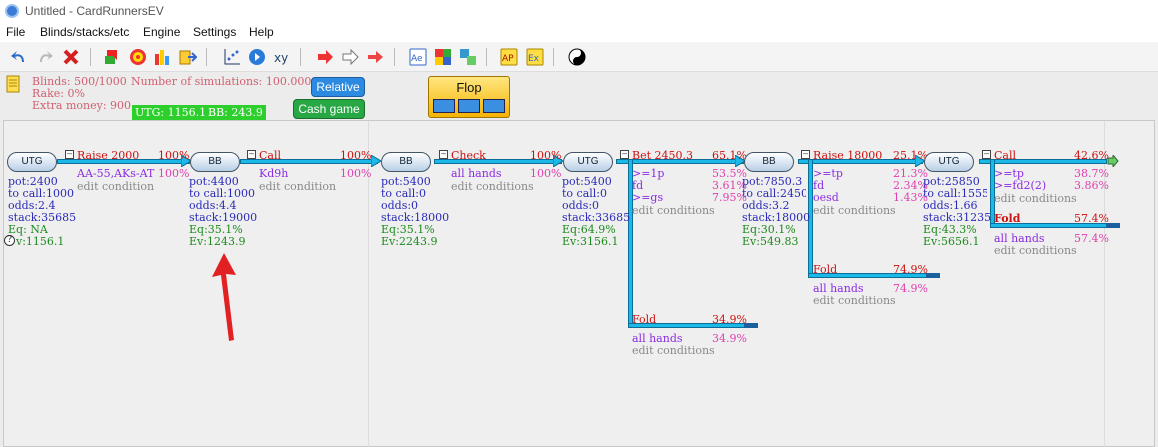 This screenshot has width=1158, height=447. Describe the element at coordinates (469, 87) in the screenshot. I see `street-label: Flop` at that location.